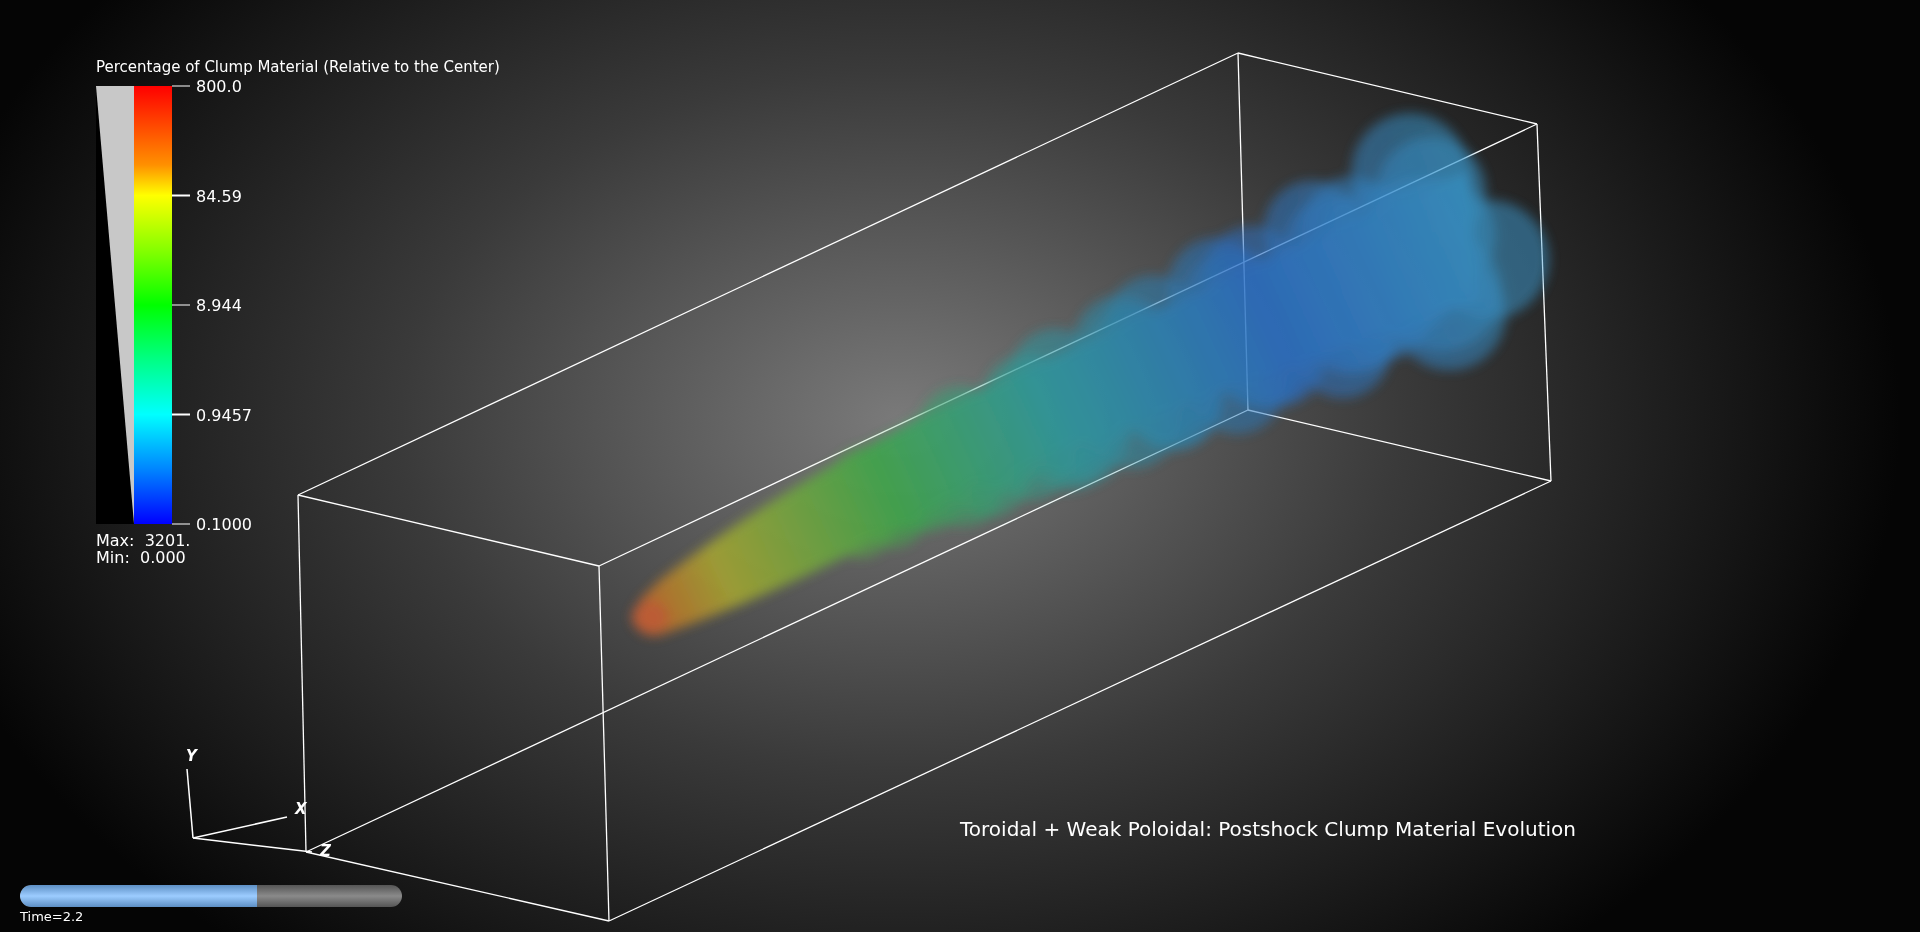 Image resolution: width=1920 pixels, height=932 pixels. Describe the element at coordinates (219, 86) in the screenshot. I see `tick-label: 800.0` at that location.